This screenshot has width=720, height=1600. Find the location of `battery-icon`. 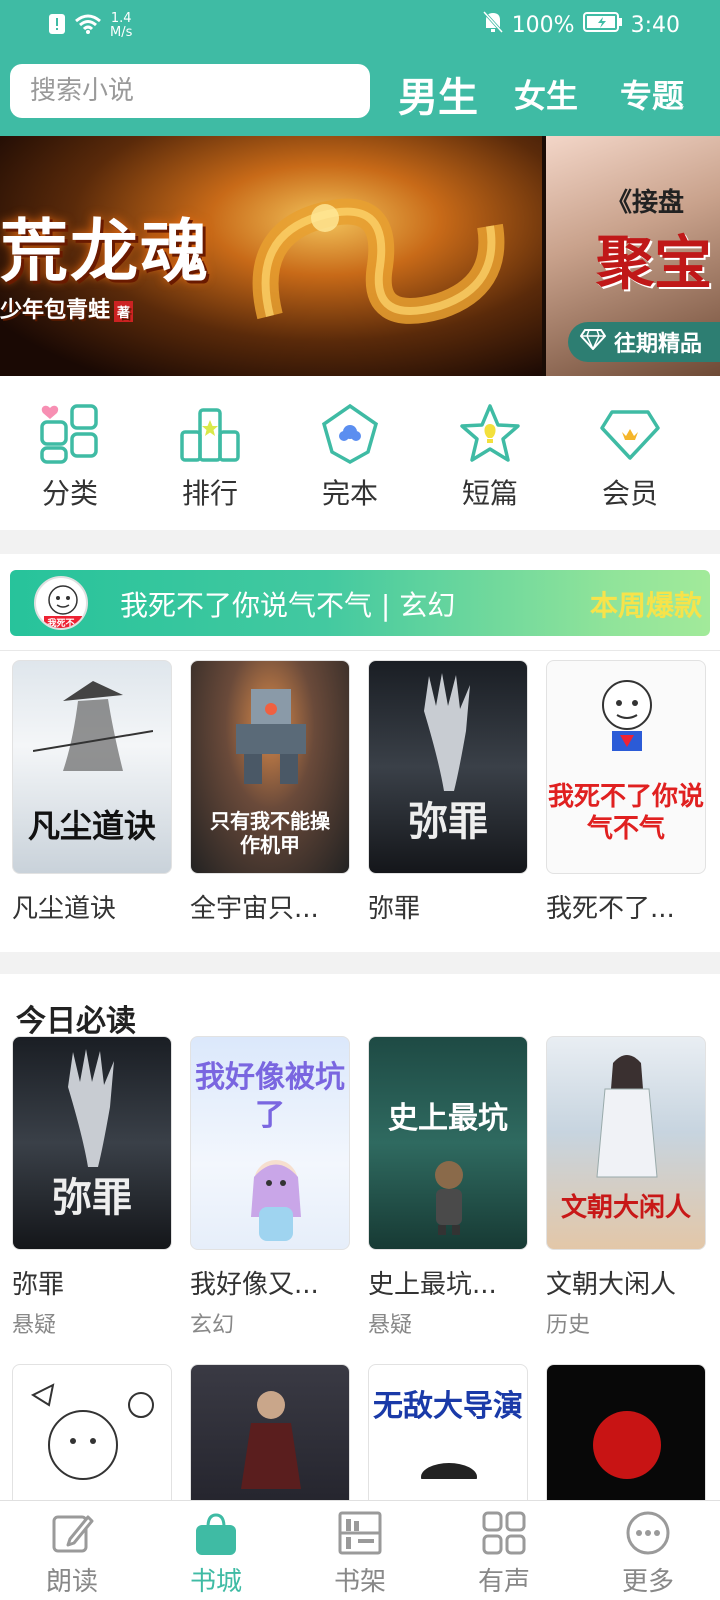

battery-icon is located at coordinates (602, 25).